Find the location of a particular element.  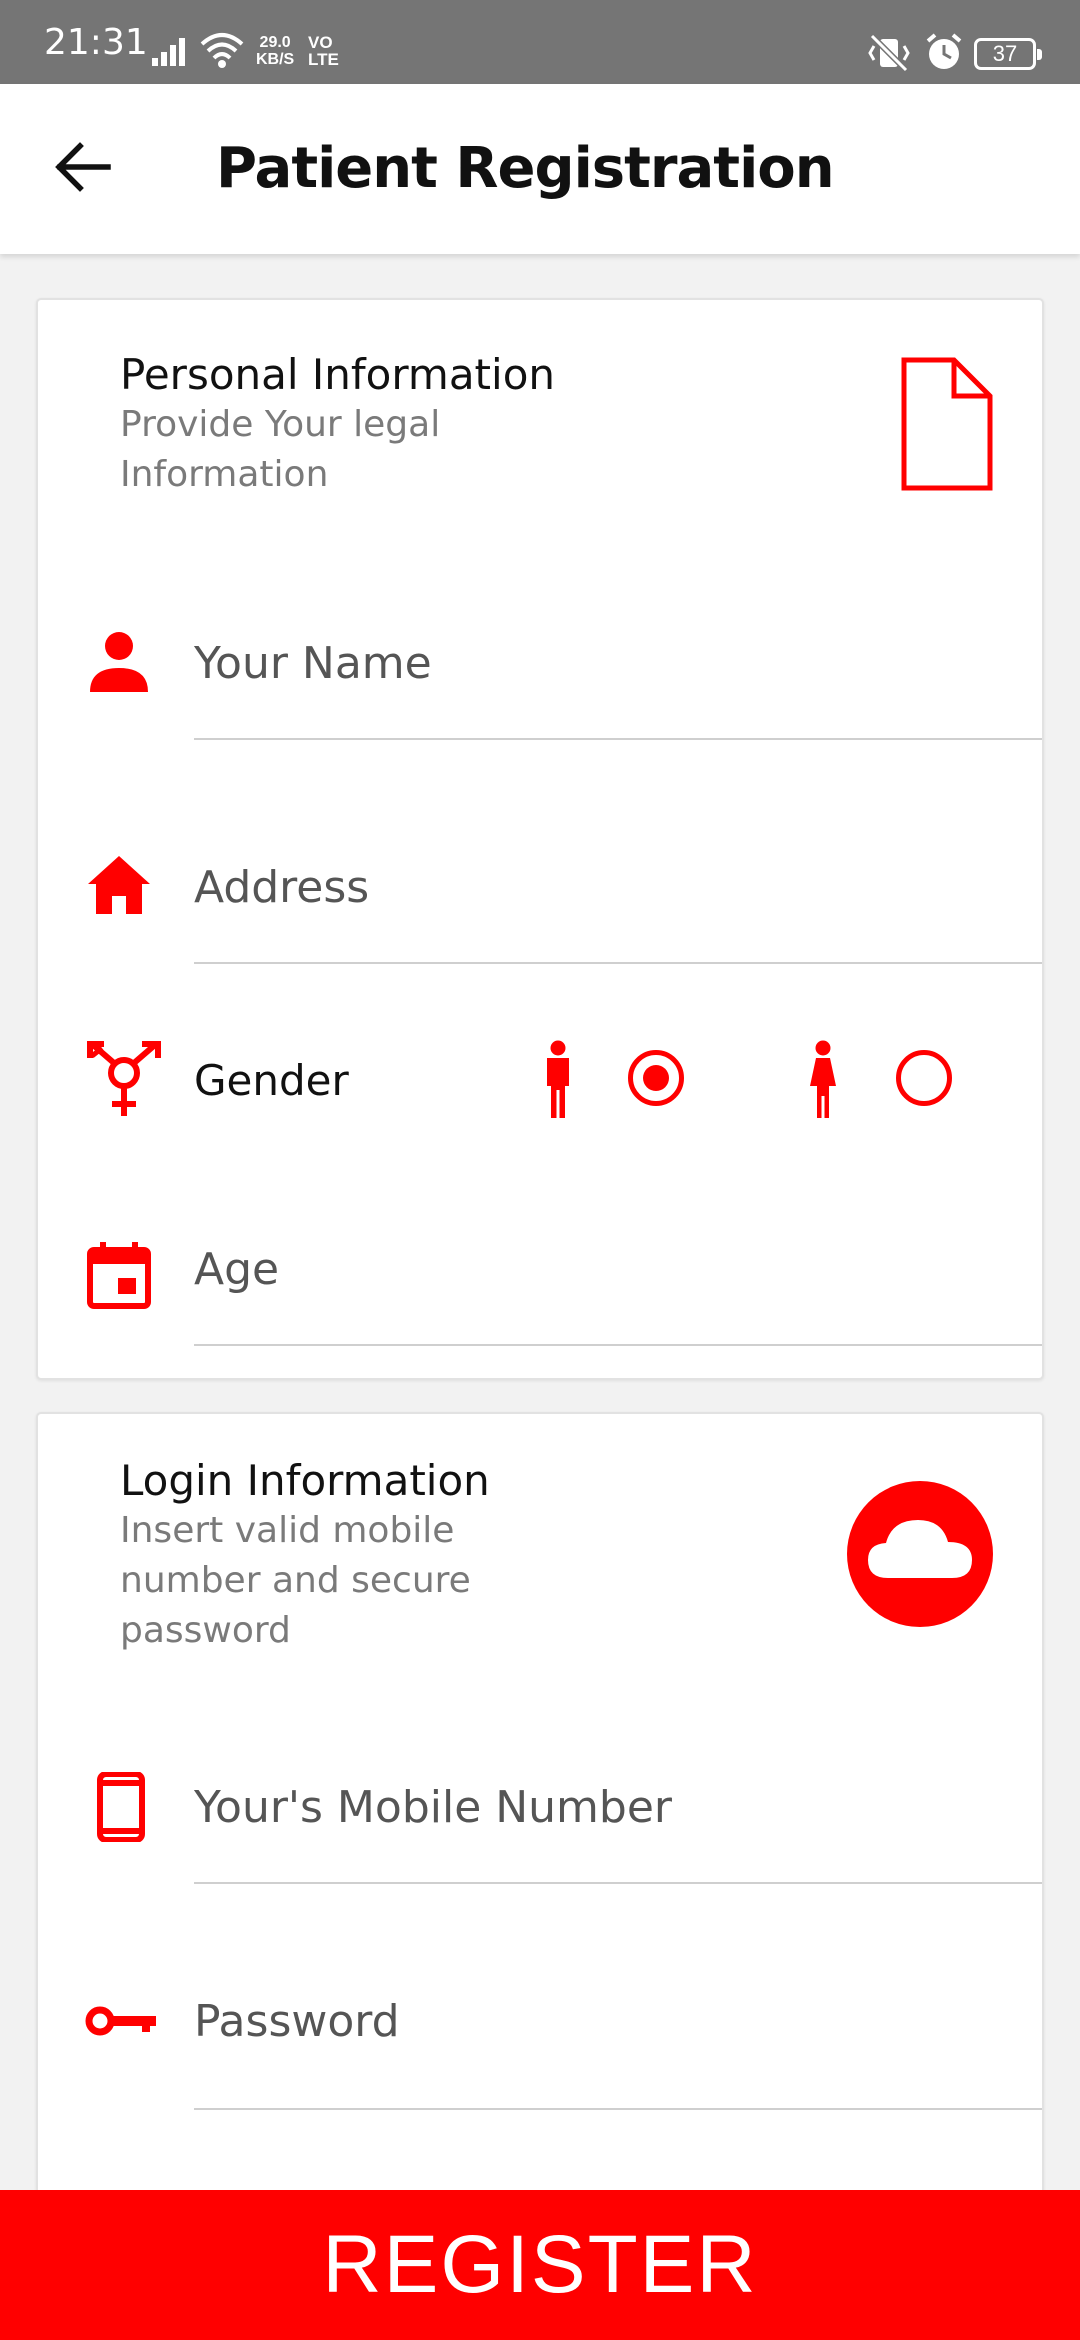

network-speed-unit: KB/S is located at coordinates (275, 59).